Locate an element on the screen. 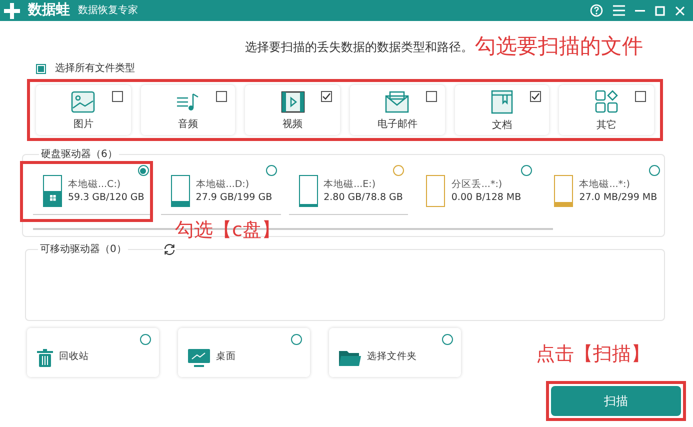 The height and width of the screenshot is (427, 693). file-type-card: 电子邮件 is located at coordinates (397, 110).